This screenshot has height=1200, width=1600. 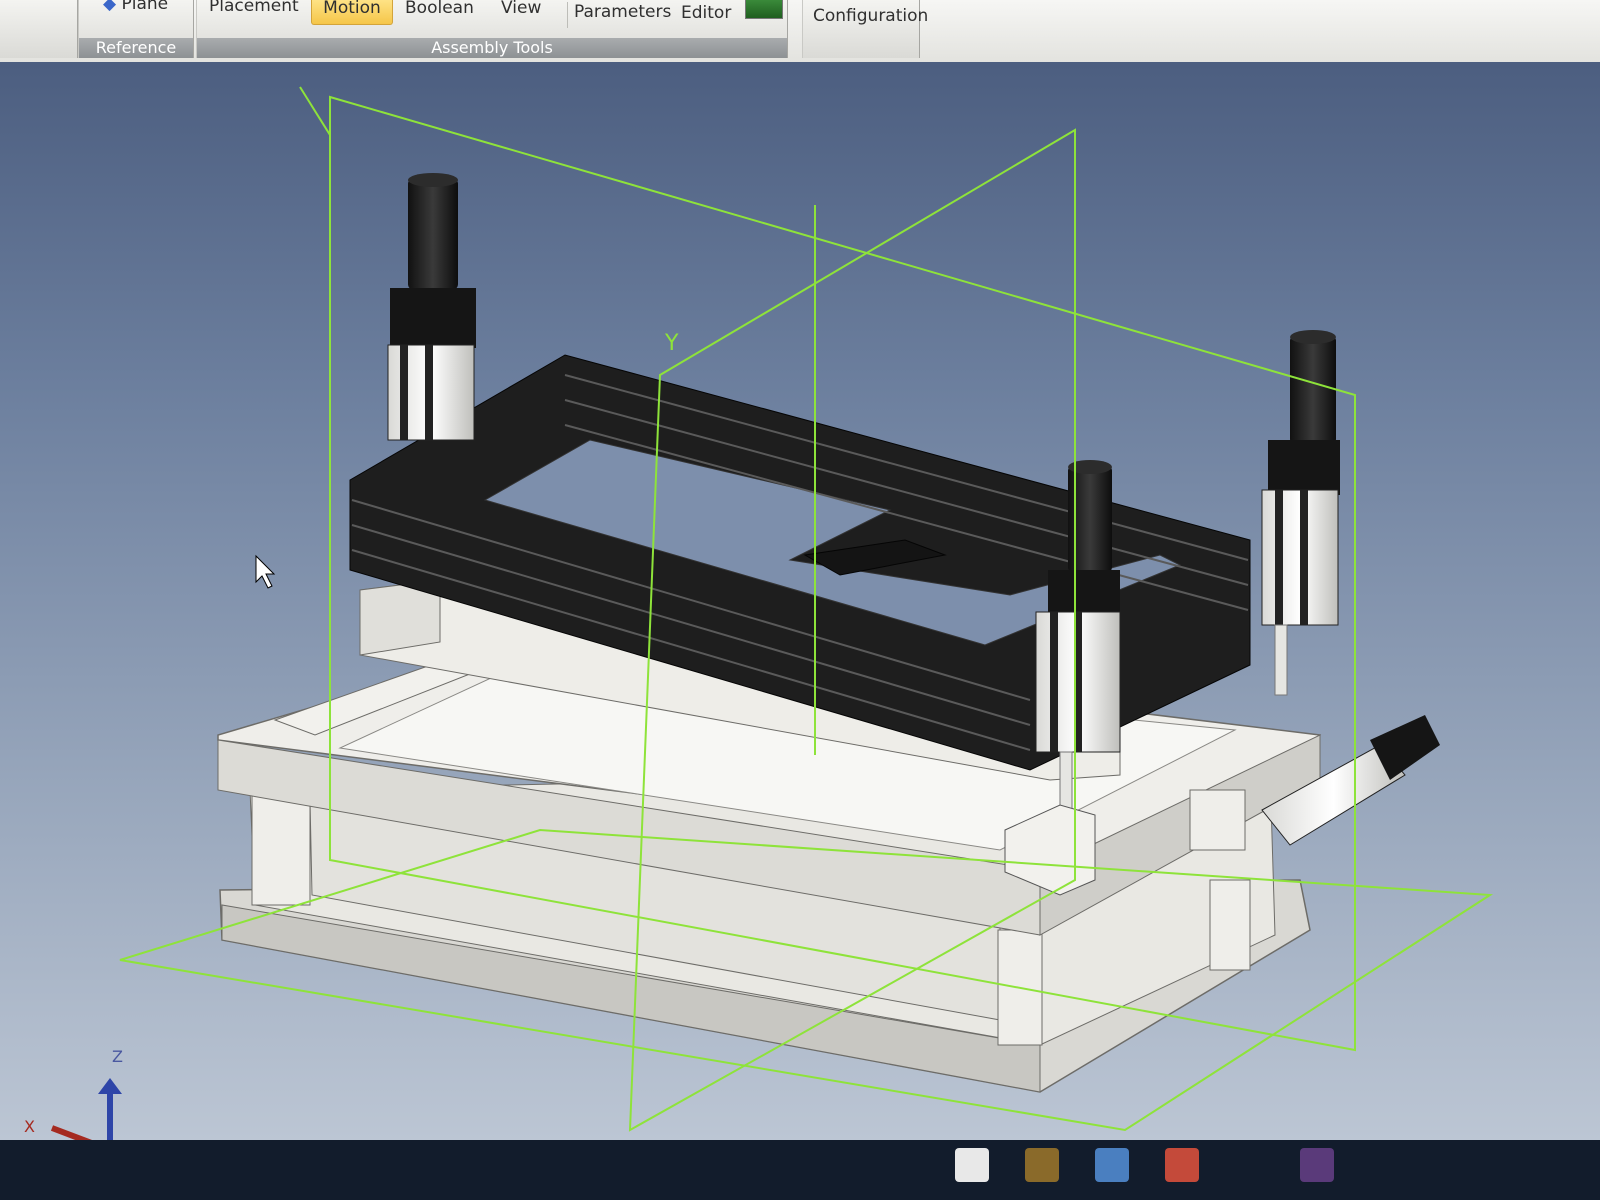 I want to click on z-axis-label: Z, so click(x=117, y=1056).